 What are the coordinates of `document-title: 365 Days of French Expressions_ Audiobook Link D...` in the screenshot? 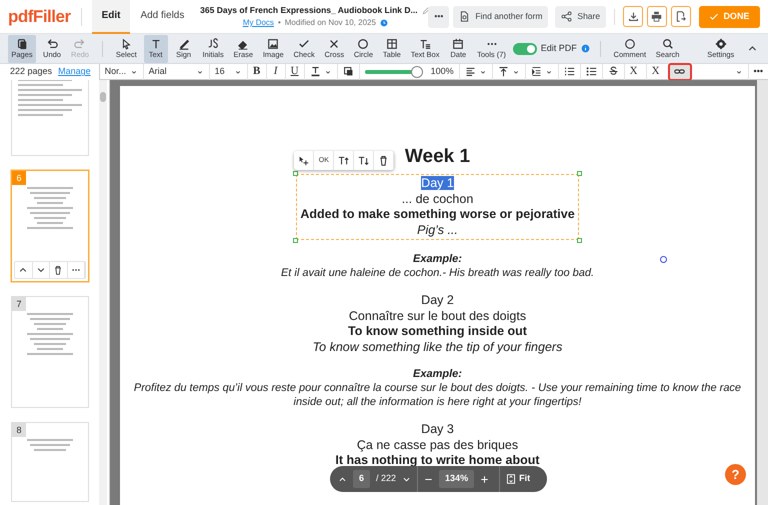 It's located at (309, 10).